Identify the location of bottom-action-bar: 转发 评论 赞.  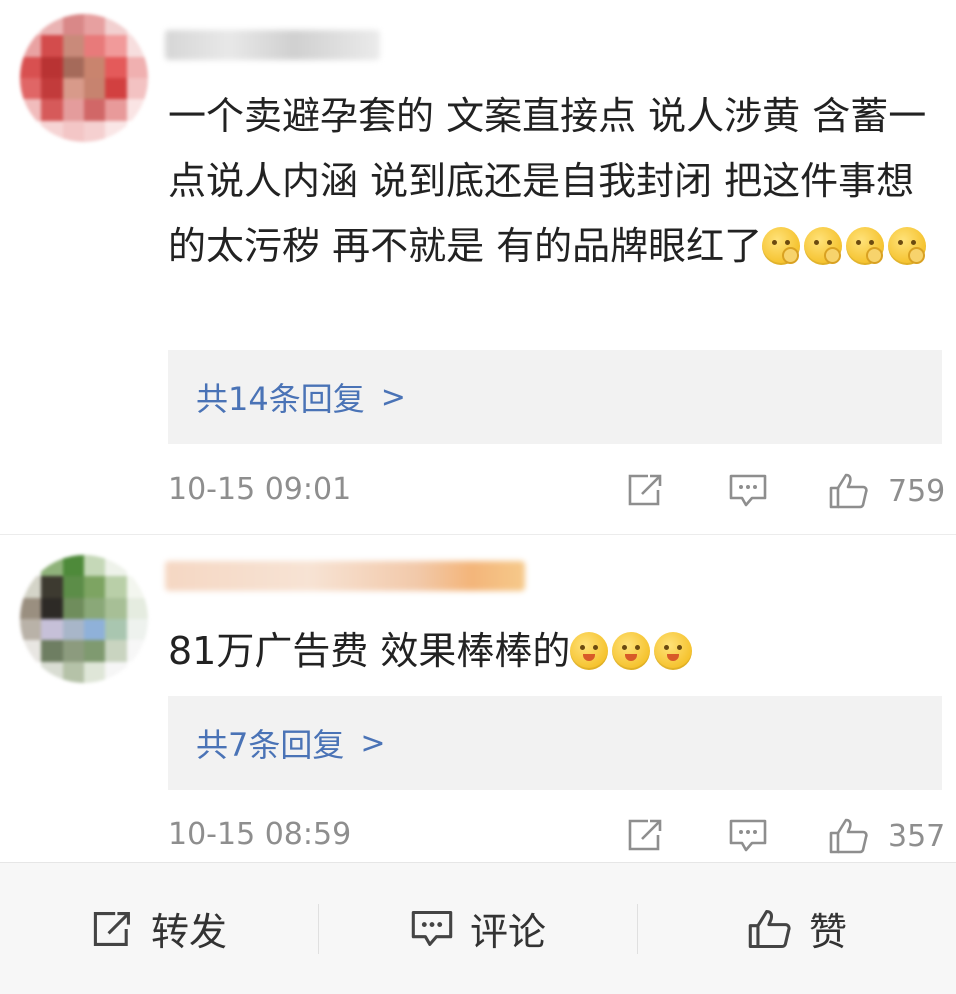
(478, 928).